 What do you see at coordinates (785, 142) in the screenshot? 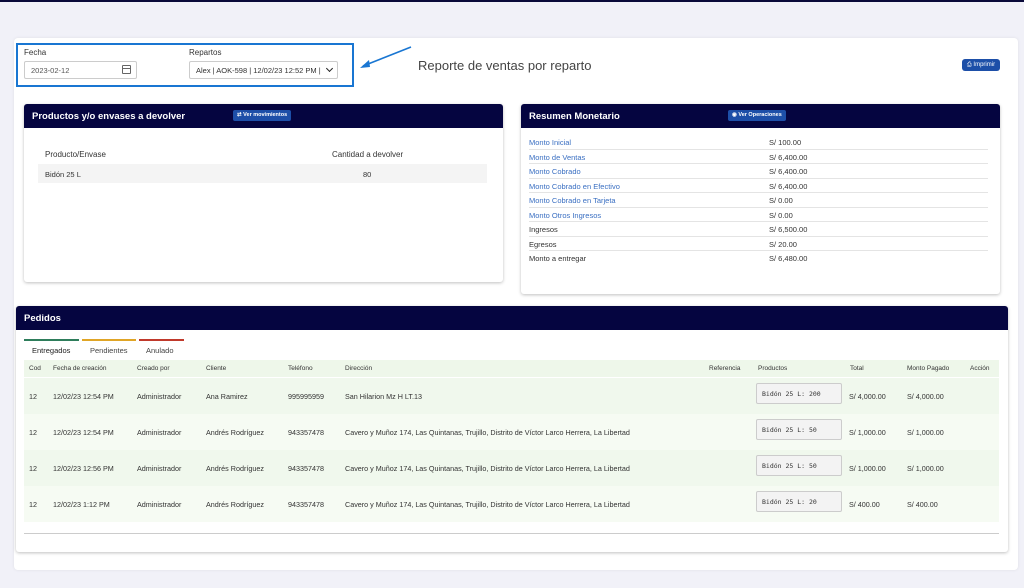
I see `money-value: S/ 100.00` at bounding box center [785, 142].